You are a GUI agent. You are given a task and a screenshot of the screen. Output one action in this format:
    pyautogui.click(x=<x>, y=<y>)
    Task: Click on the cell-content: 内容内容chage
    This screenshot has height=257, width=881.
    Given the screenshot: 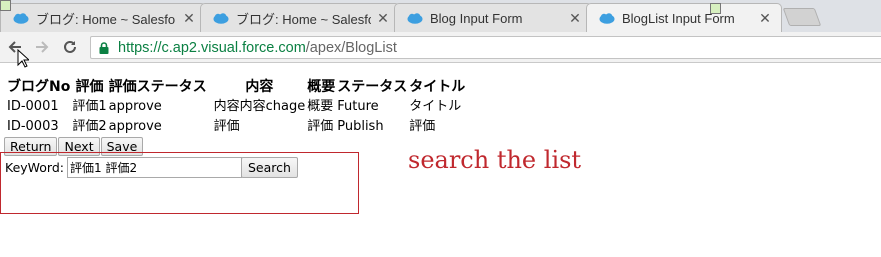 What is the action you would take?
    pyautogui.click(x=259, y=106)
    